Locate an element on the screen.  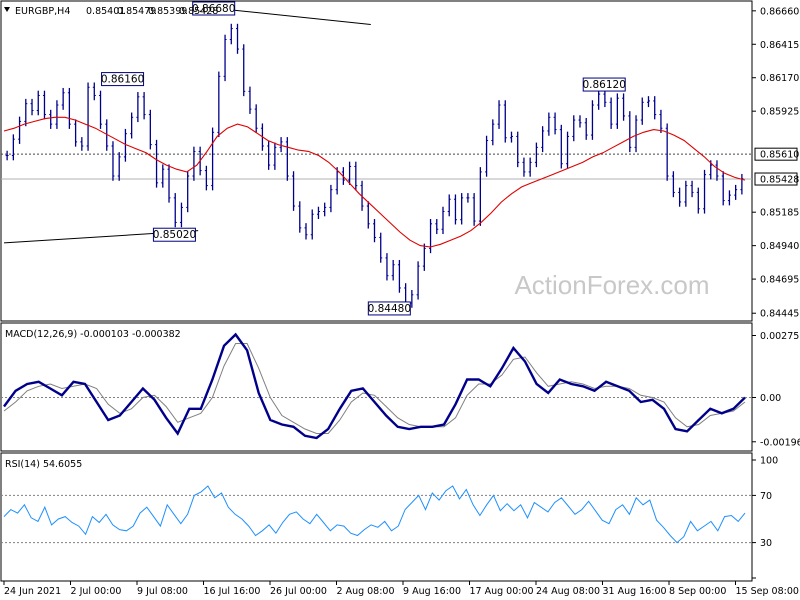
y-axis-label: 0.84445 is located at coordinates (779, 314).